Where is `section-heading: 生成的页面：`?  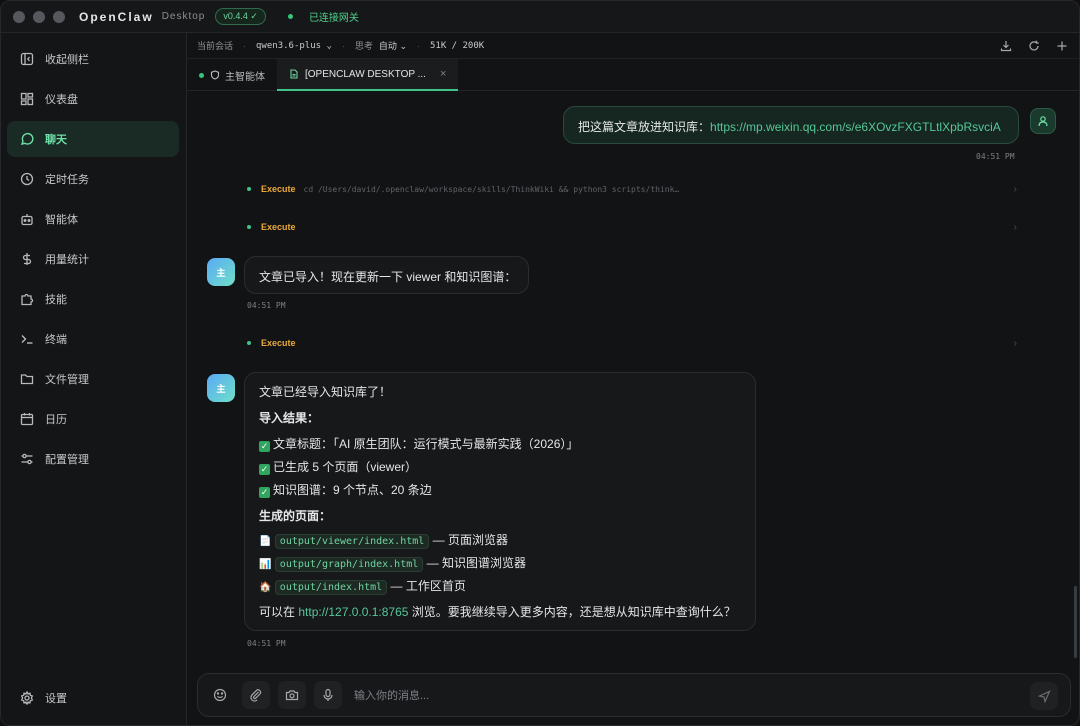 section-heading: 生成的页面： is located at coordinates (295, 516).